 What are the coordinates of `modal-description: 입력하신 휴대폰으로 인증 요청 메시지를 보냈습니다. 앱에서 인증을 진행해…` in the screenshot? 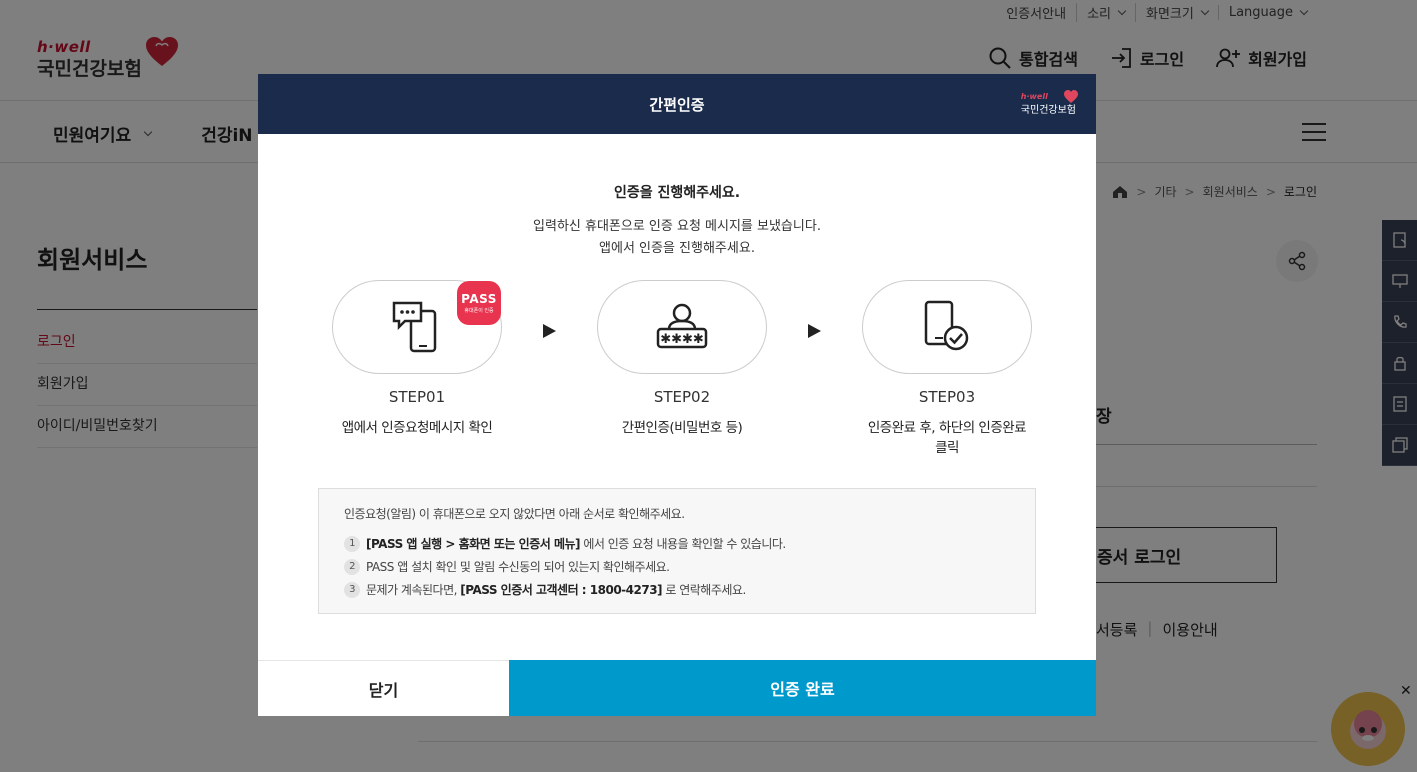 It's located at (677, 238).